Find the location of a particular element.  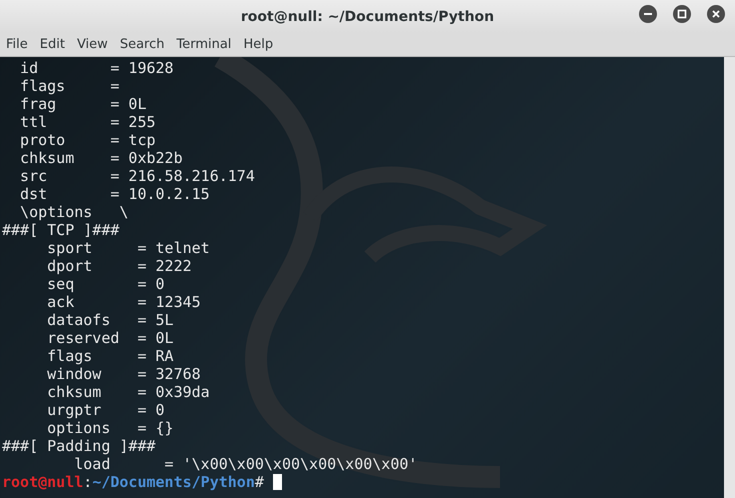

terminal-line: src = 216.58.216.174 is located at coordinates (137, 176).